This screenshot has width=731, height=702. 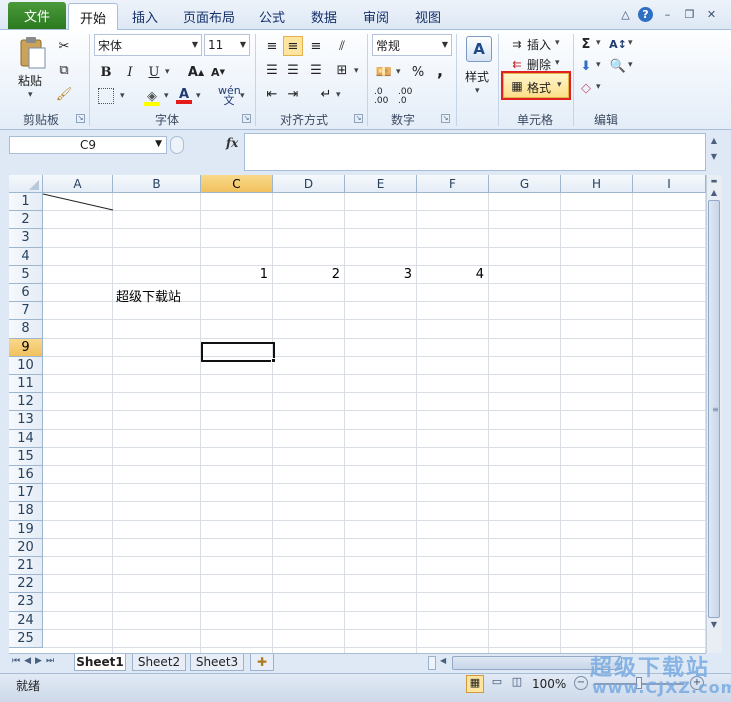 What do you see at coordinates (517, 44) in the screenshot?
I see `insert-cells-icon: ⇉` at bounding box center [517, 44].